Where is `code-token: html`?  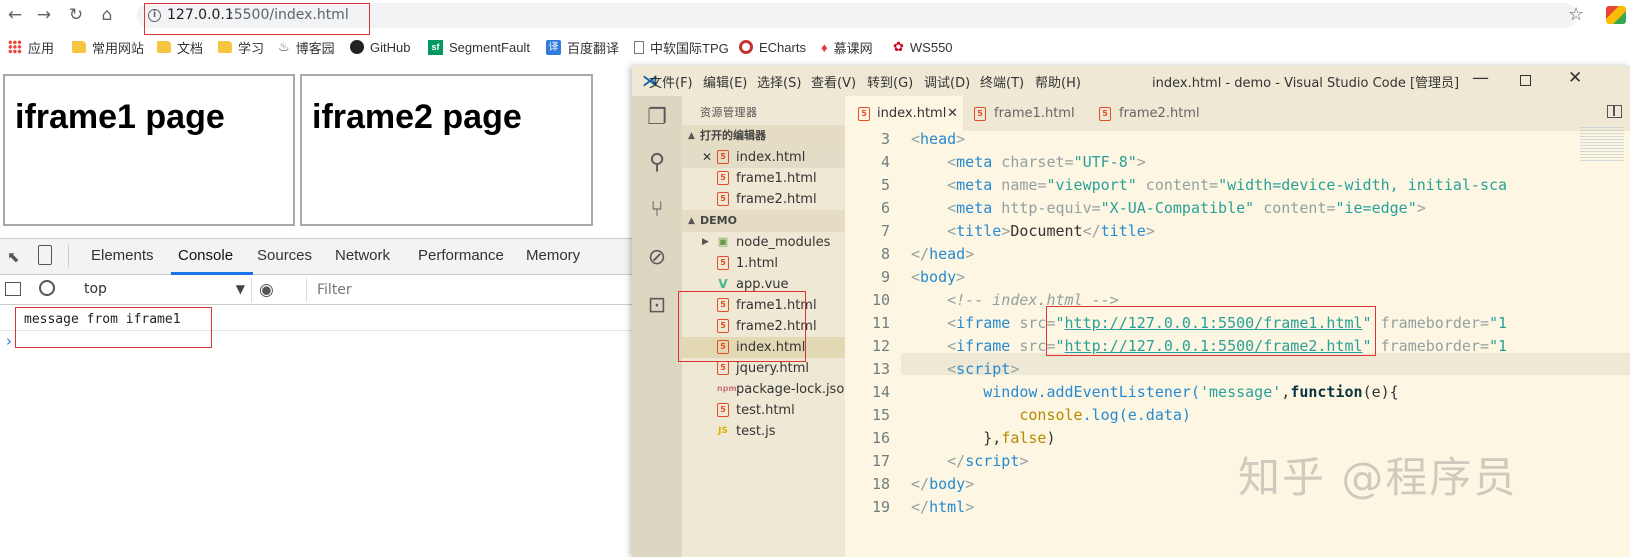 code-token: html is located at coordinates (947, 507).